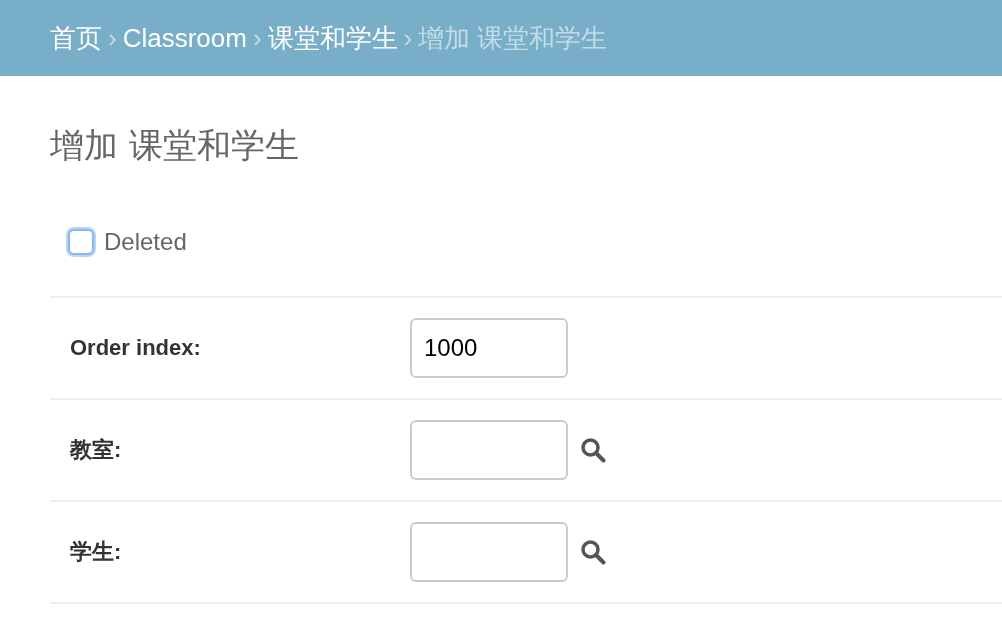  What do you see at coordinates (136, 348) in the screenshot?
I see `field-label: Order index:` at bounding box center [136, 348].